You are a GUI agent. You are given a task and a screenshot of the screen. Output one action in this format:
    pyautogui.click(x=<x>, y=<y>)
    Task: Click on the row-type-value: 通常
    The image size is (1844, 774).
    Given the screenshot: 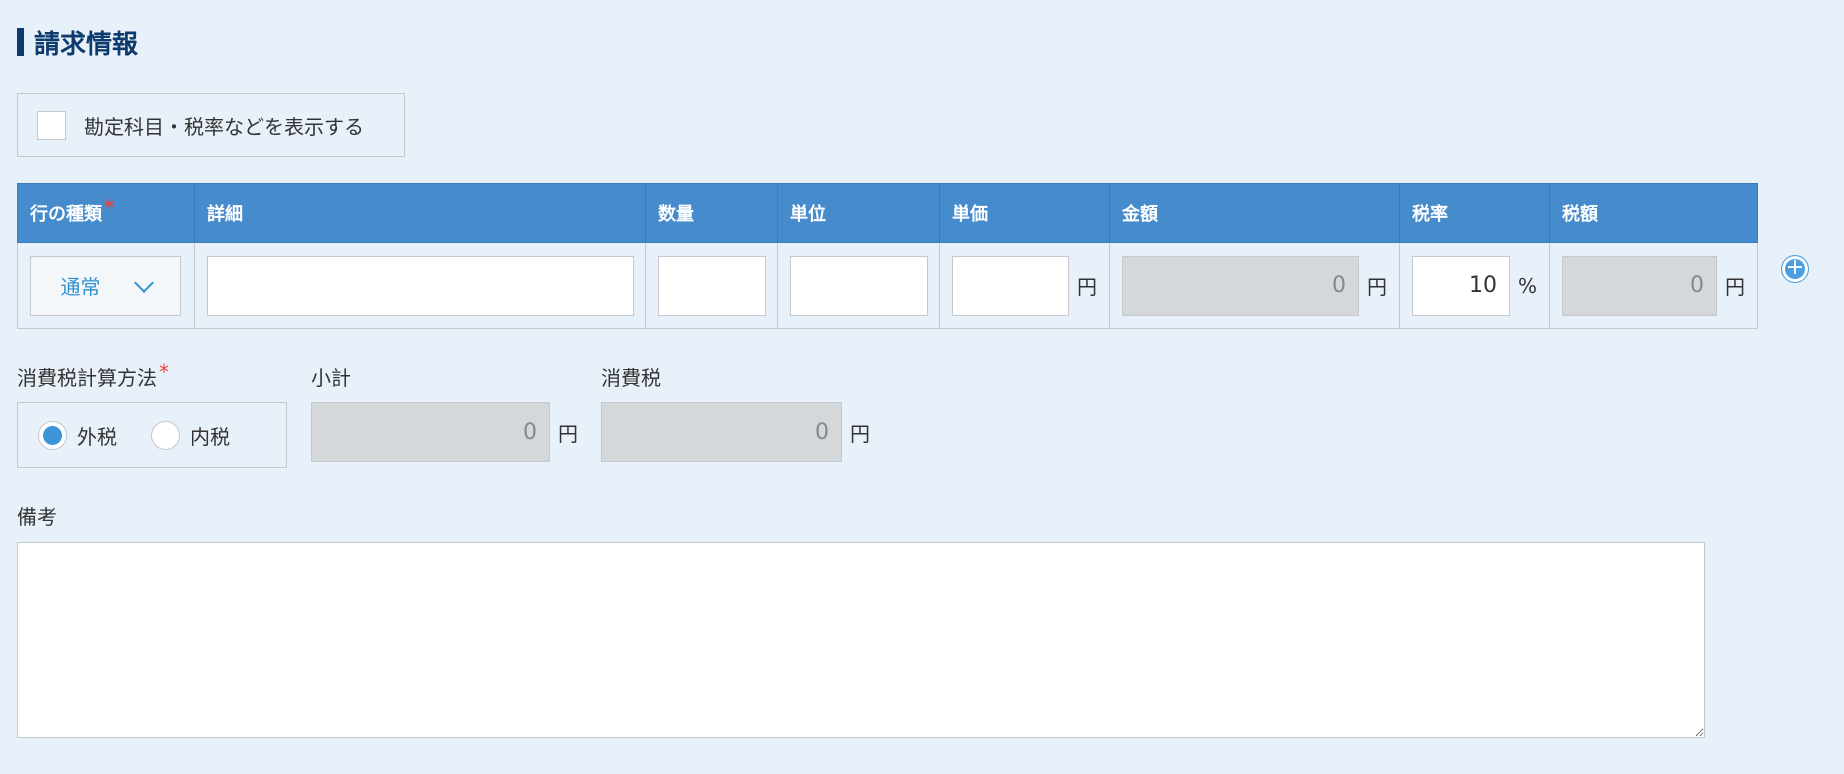 What is the action you would take?
    pyautogui.click(x=80, y=287)
    